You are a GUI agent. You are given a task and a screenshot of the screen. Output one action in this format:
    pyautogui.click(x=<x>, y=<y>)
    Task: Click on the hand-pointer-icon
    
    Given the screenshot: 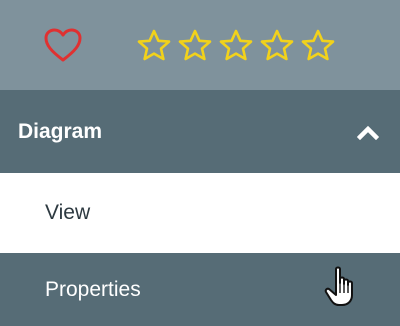 What is the action you would take?
    pyautogui.click(x=342, y=287)
    